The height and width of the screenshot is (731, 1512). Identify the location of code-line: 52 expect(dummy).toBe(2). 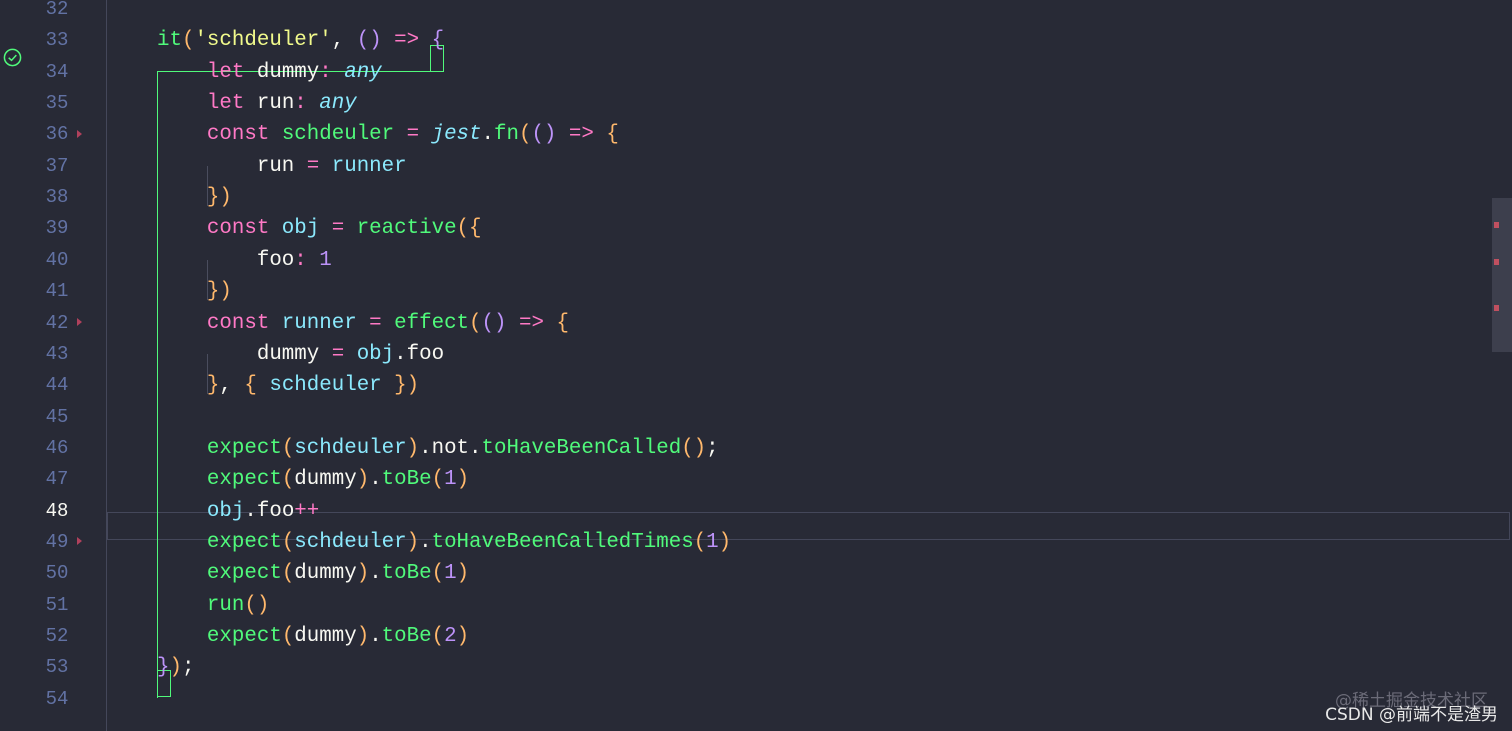
(756, 636).